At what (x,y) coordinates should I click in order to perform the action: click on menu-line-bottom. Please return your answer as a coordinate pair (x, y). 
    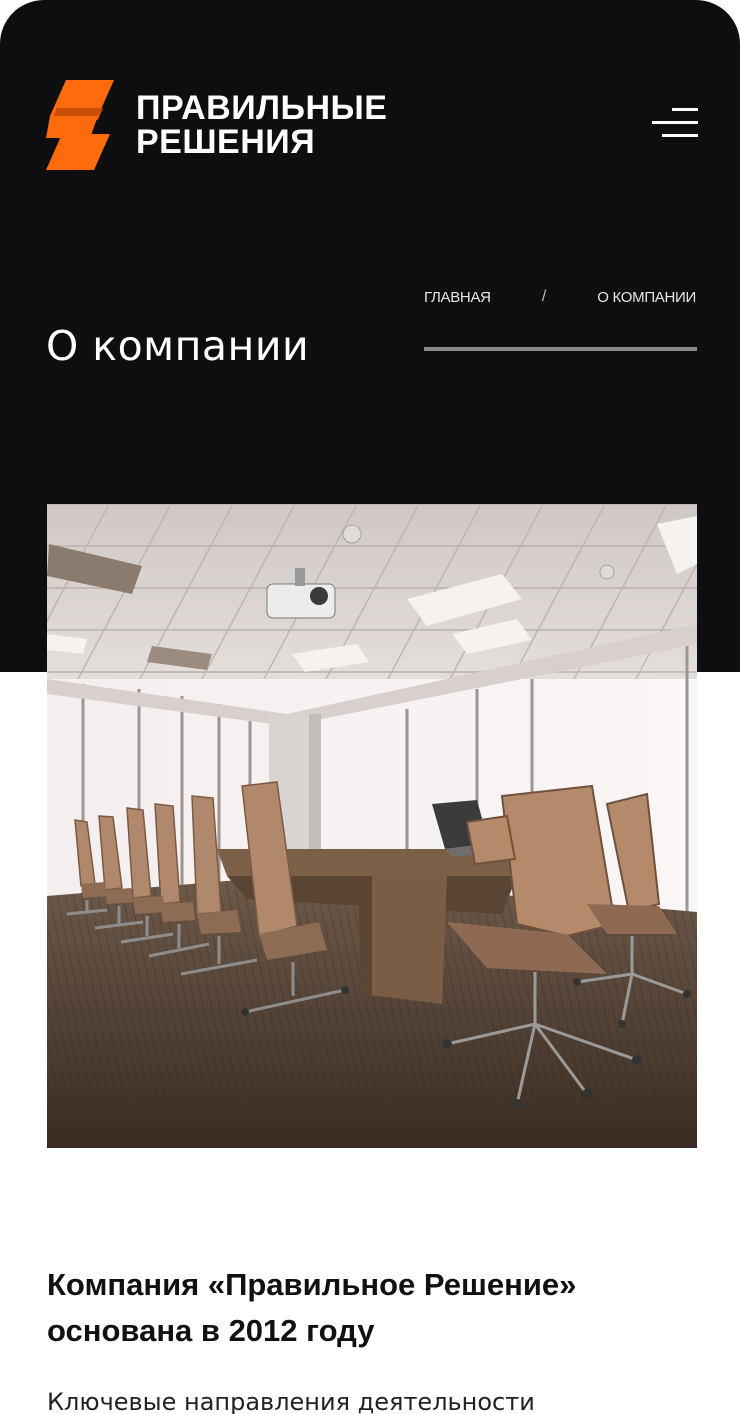
    Looking at the image, I should click on (680, 135).